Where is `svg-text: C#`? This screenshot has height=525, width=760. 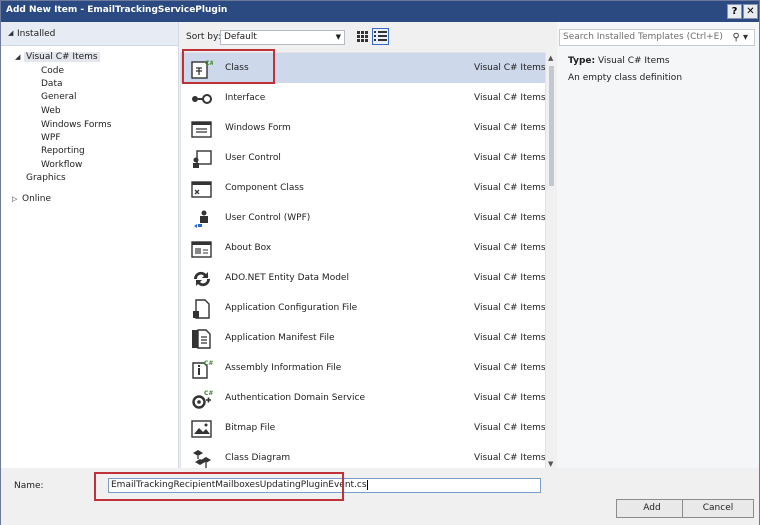 svg-text: C# is located at coordinates (208, 393).